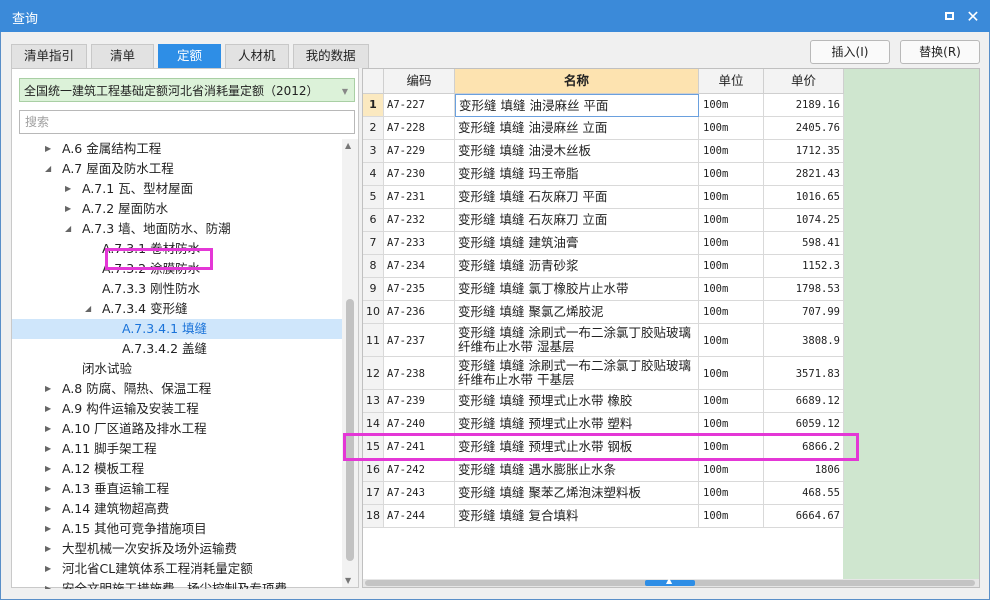  What do you see at coordinates (949, 16) in the screenshot?
I see `maximize-button` at bounding box center [949, 16].